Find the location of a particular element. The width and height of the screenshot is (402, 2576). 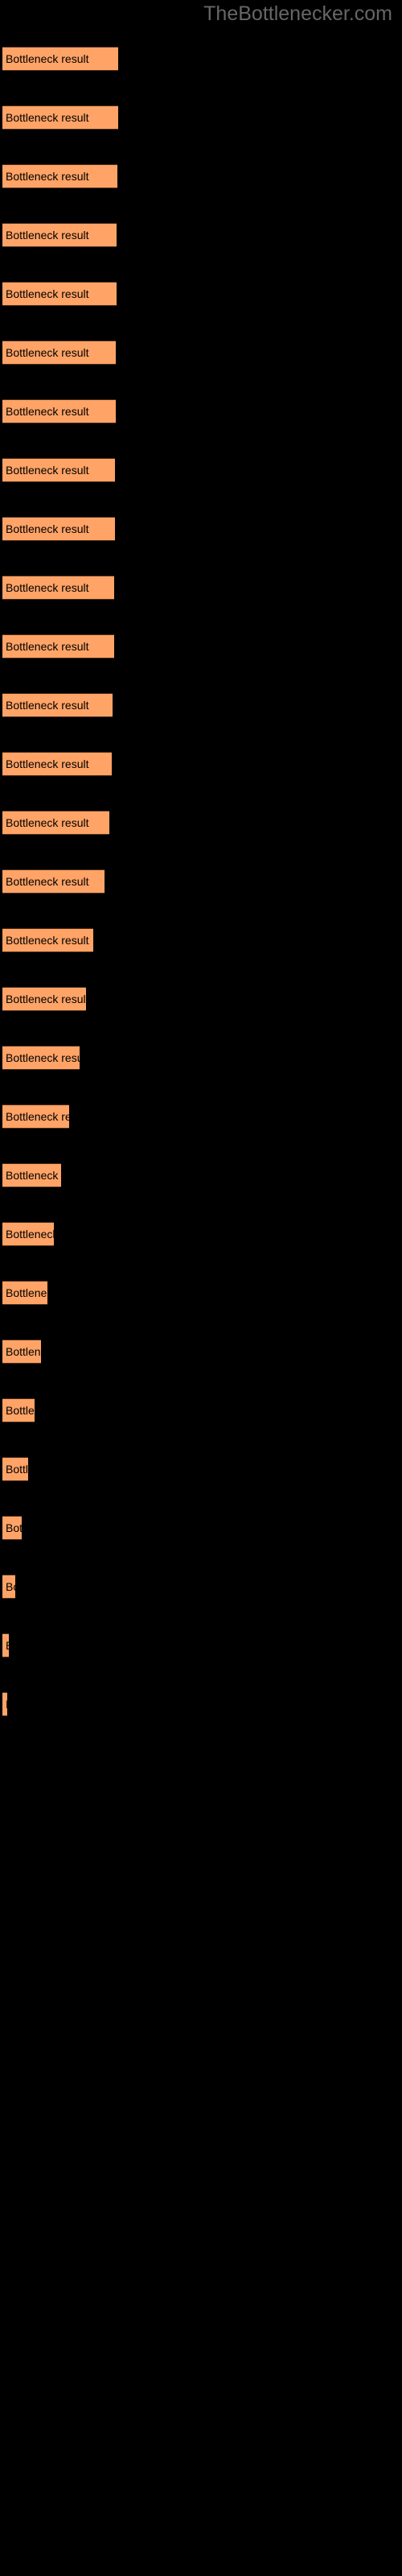

bar-22: Bottleneck result is located at coordinates (24, 1293).